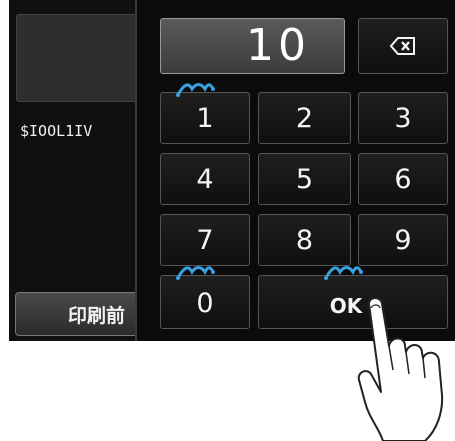 This screenshot has width=455, height=441. I want to click on key-5-label: 5, so click(304, 179).